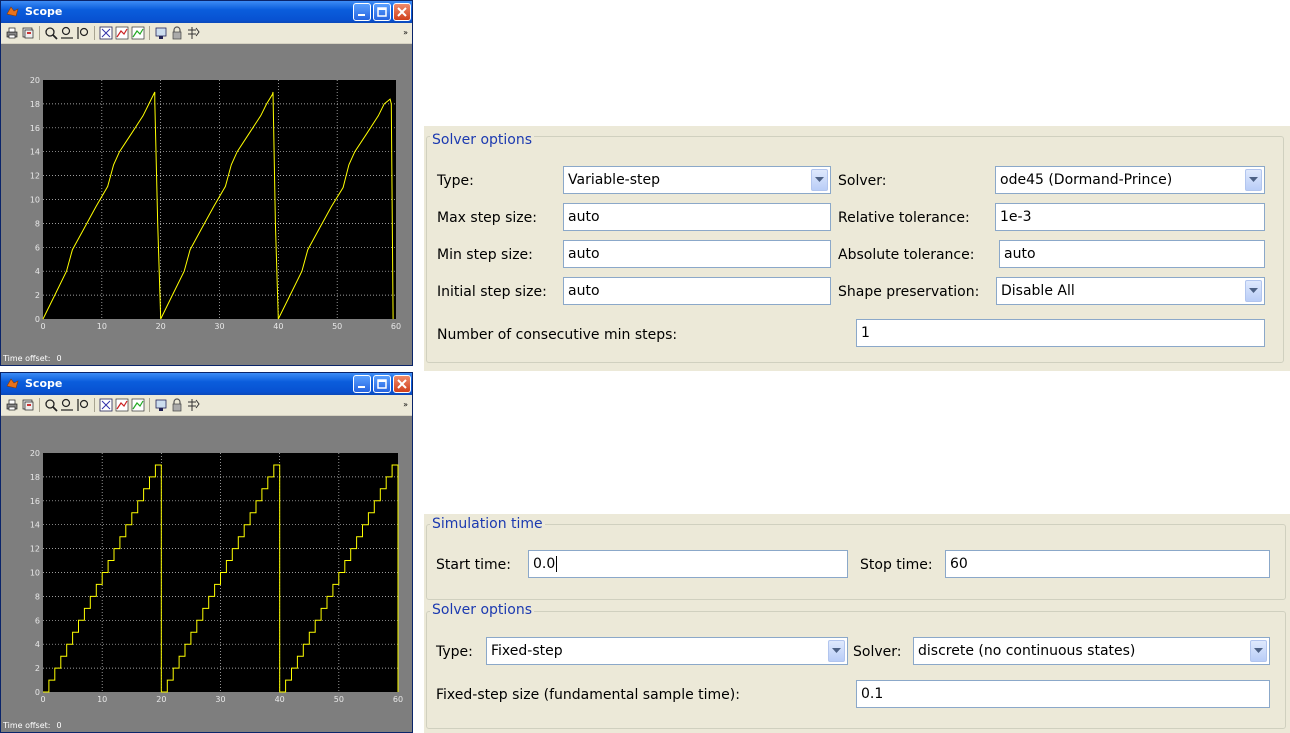 The height and width of the screenshot is (733, 1290). Describe the element at coordinates (1060, 333) in the screenshot. I see `consecutive-min-steps-input: 1` at that location.